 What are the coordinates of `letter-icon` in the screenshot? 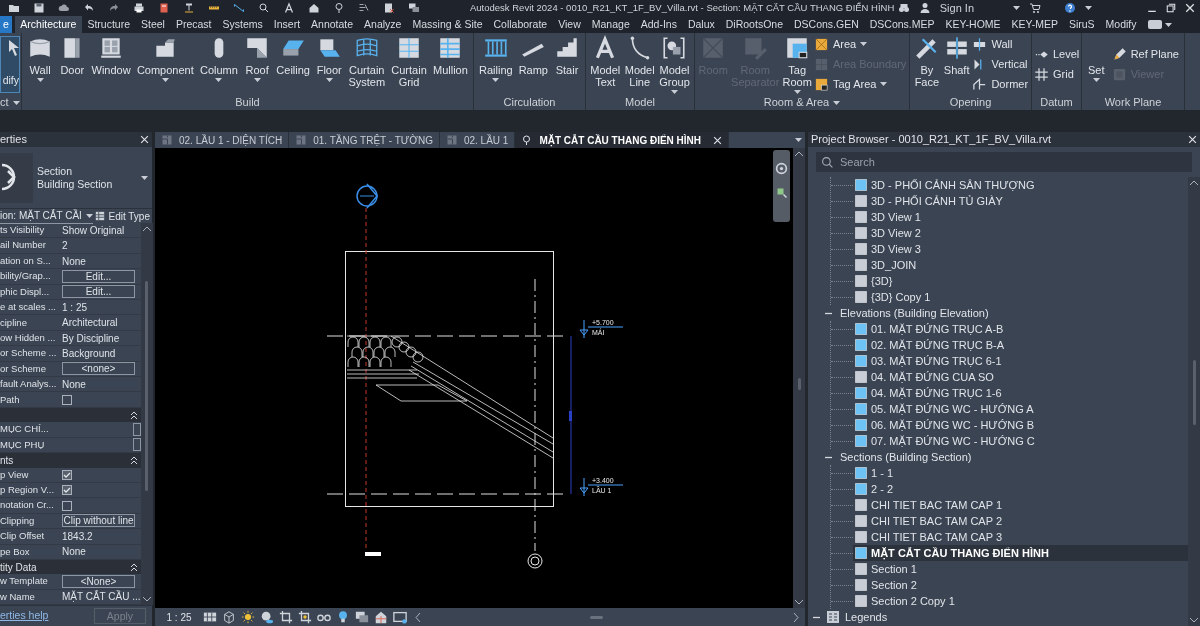 It's located at (289, 8).